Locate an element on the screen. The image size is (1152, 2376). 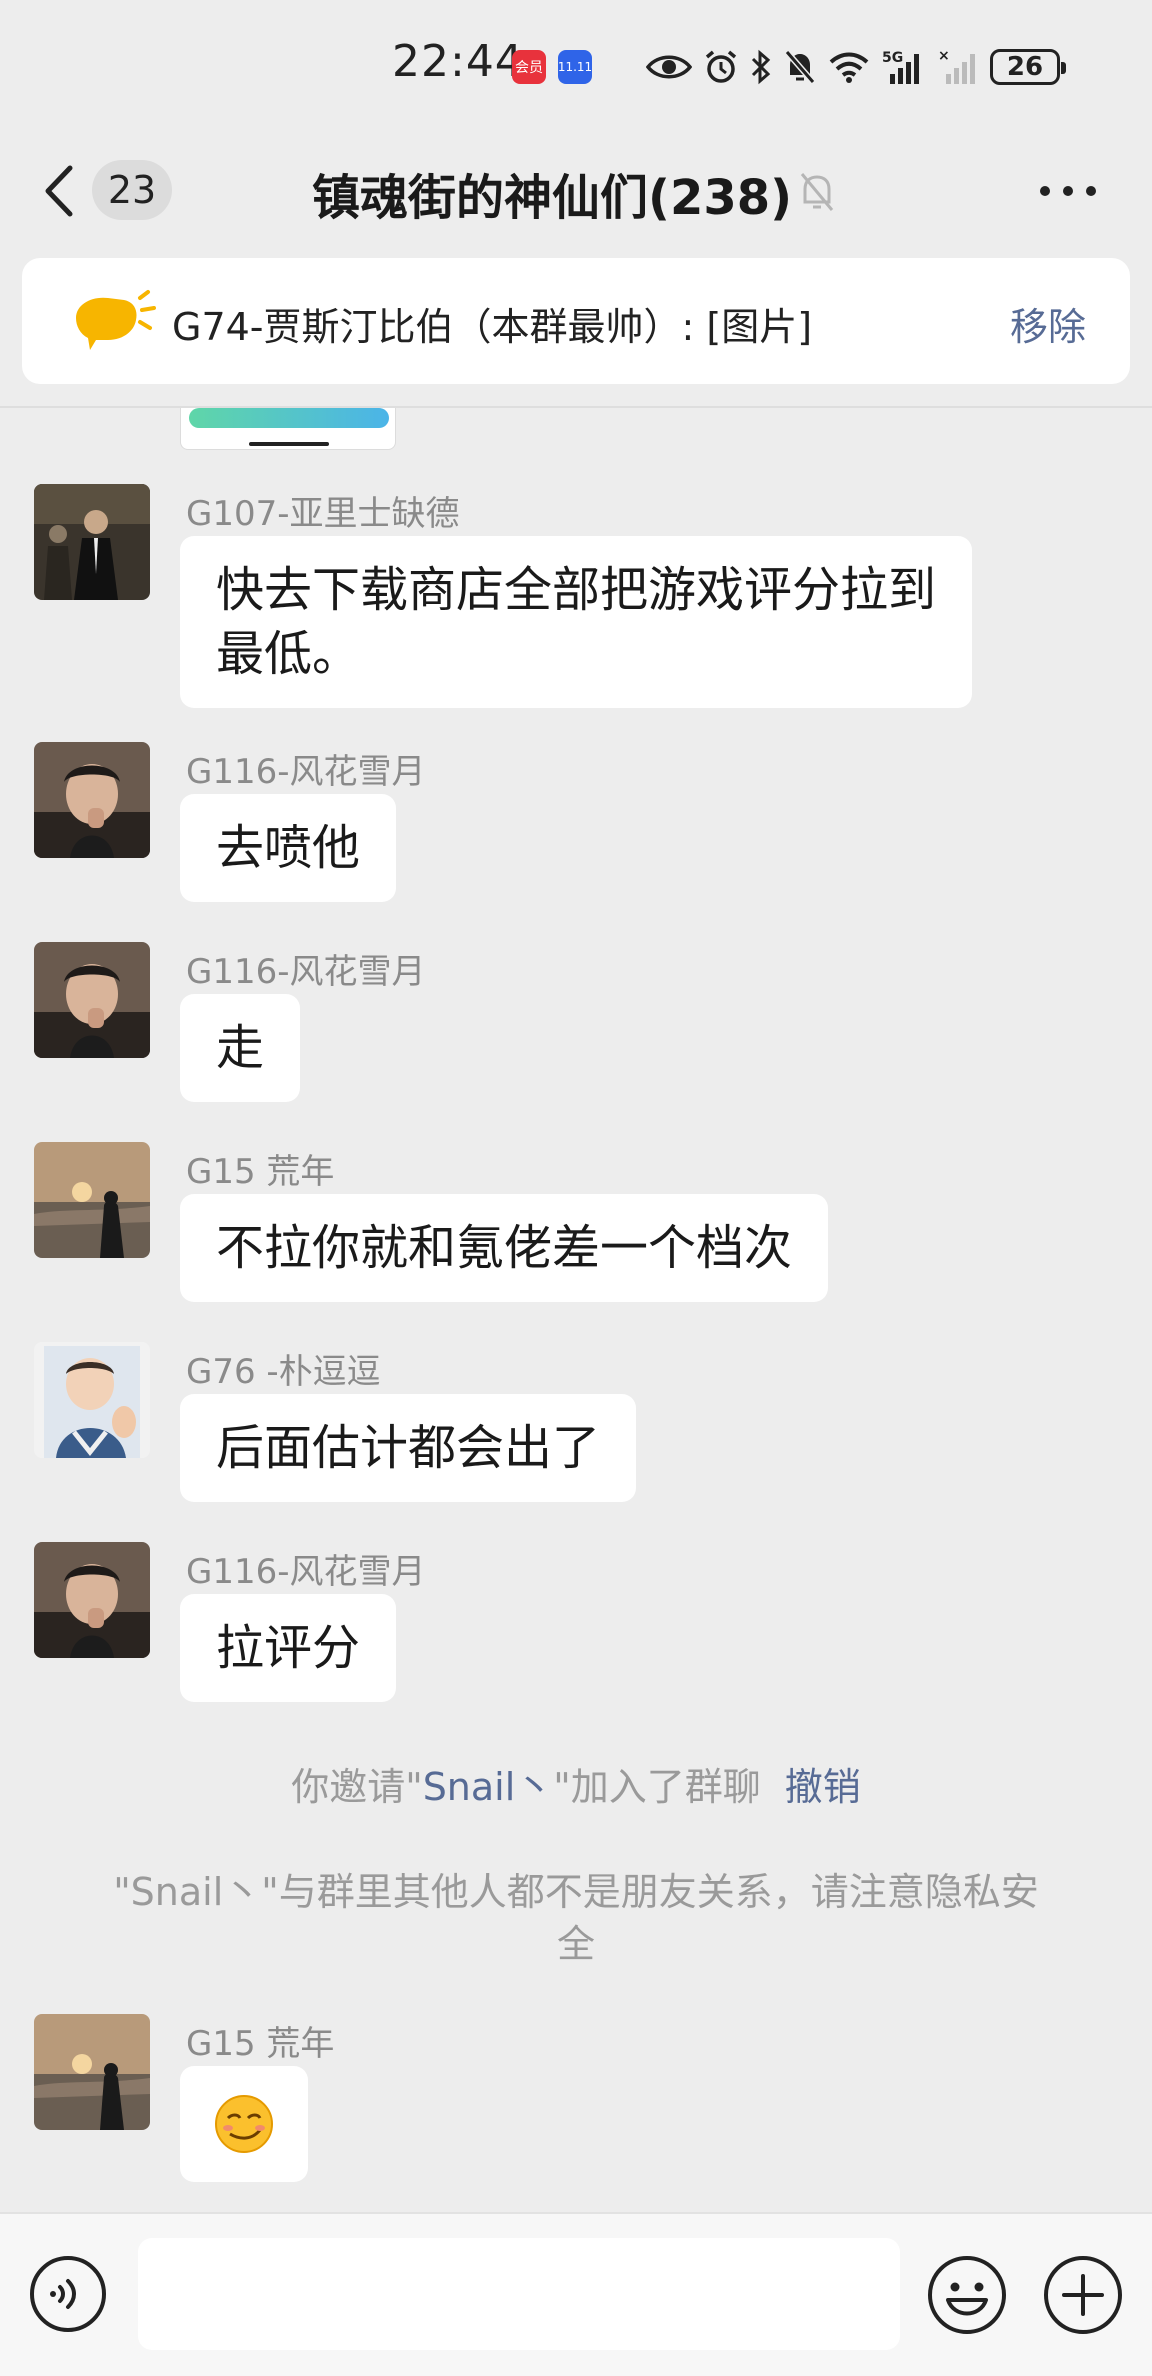
invite-suffix: "加入了群聊 is located at coordinates (657, 1787).